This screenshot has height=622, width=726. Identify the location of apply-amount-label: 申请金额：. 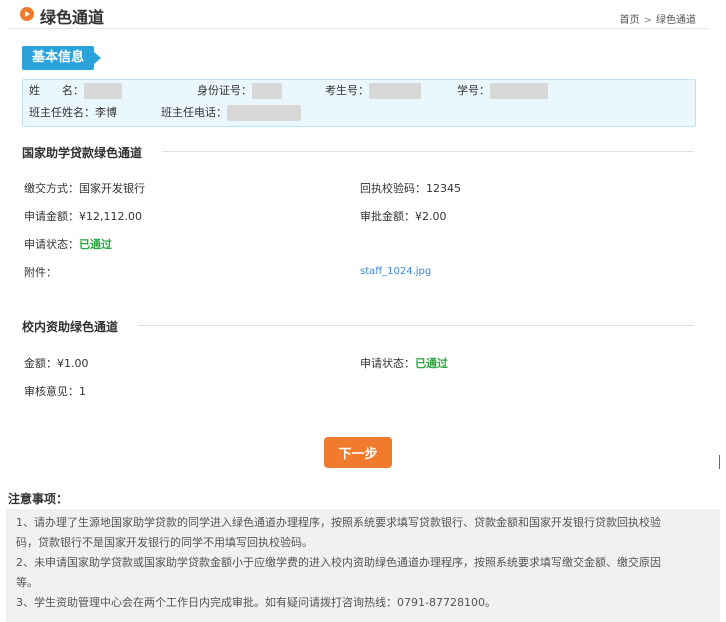
(51, 216).